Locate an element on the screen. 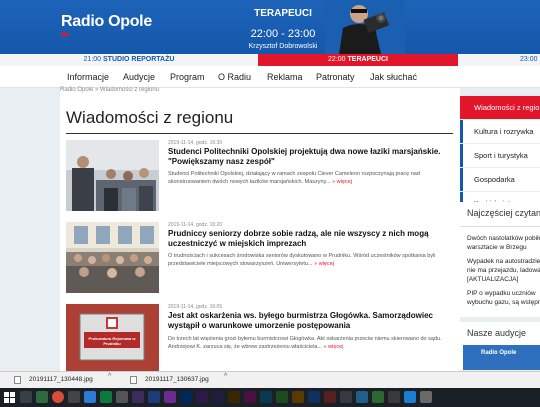 This screenshot has height=407, width=540. nav-program: Program is located at coordinates (187, 77).